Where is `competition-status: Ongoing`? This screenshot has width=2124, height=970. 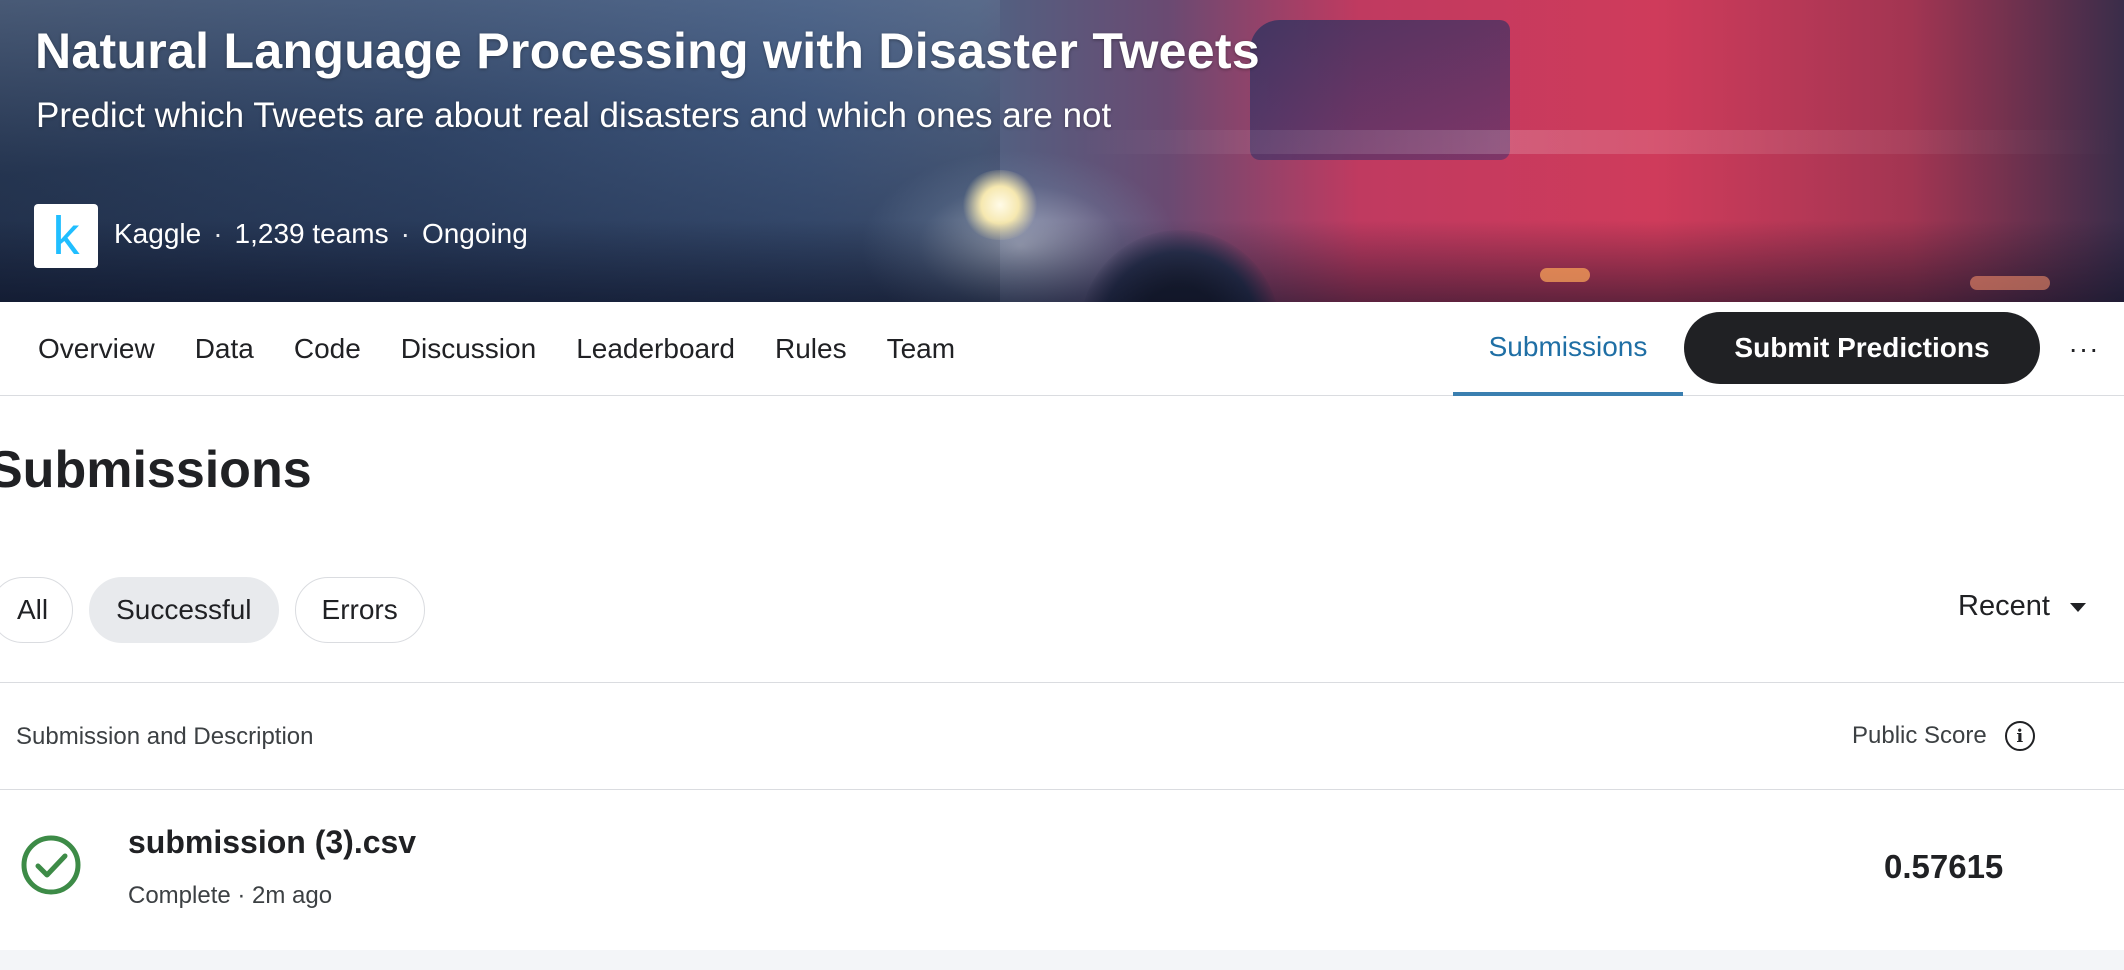 competition-status: Ongoing is located at coordinates (474, 233).